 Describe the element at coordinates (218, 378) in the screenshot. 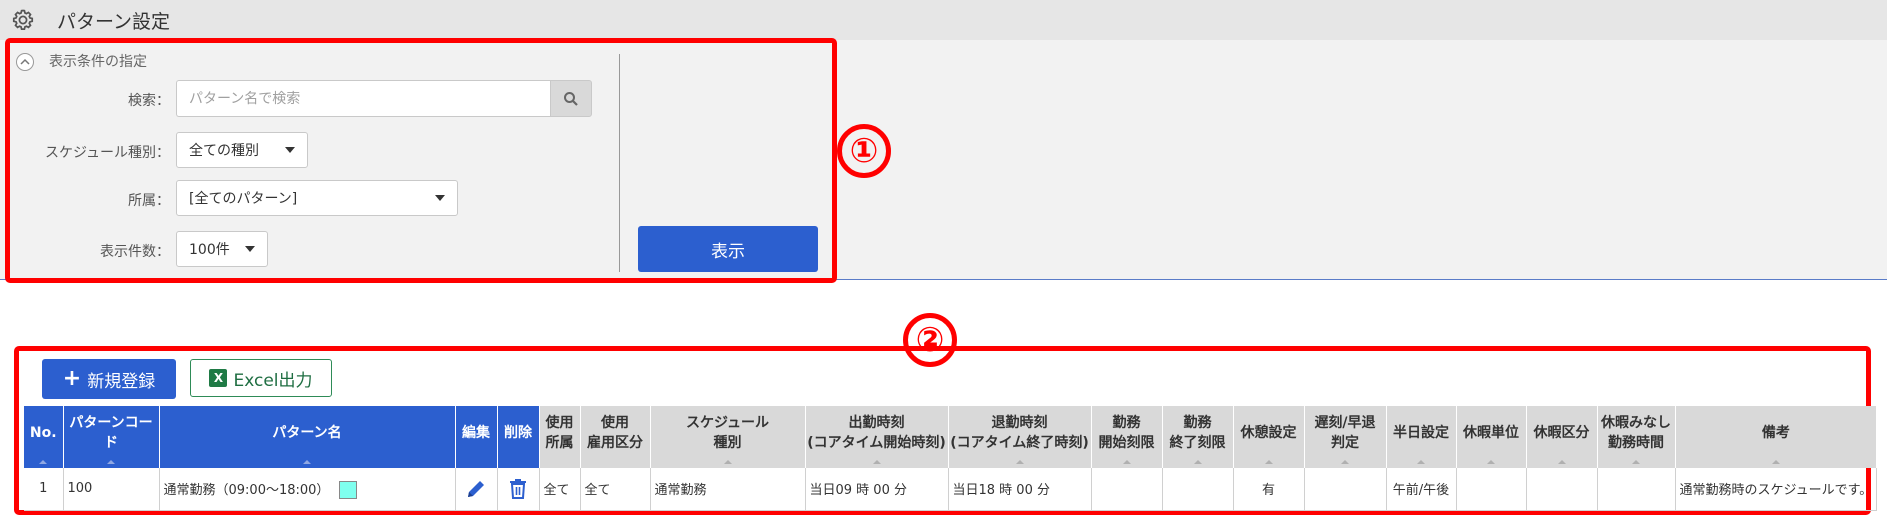

I see `excel-icon: X` at that location.